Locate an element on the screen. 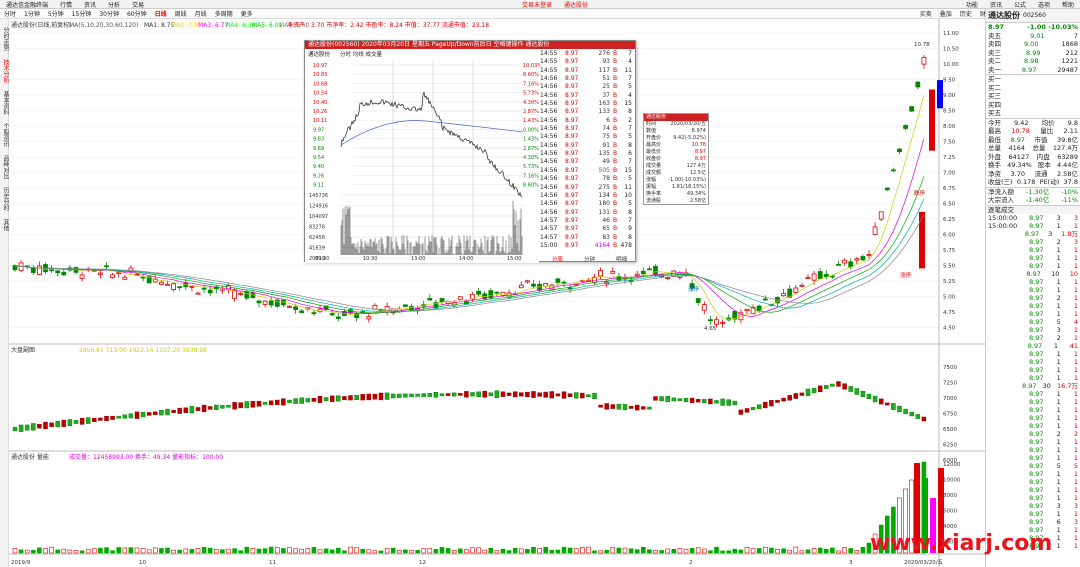 The height and width of the screenshot is (567, 1080). popup-tab-2: 明细 is located at coordinates (621, 259).